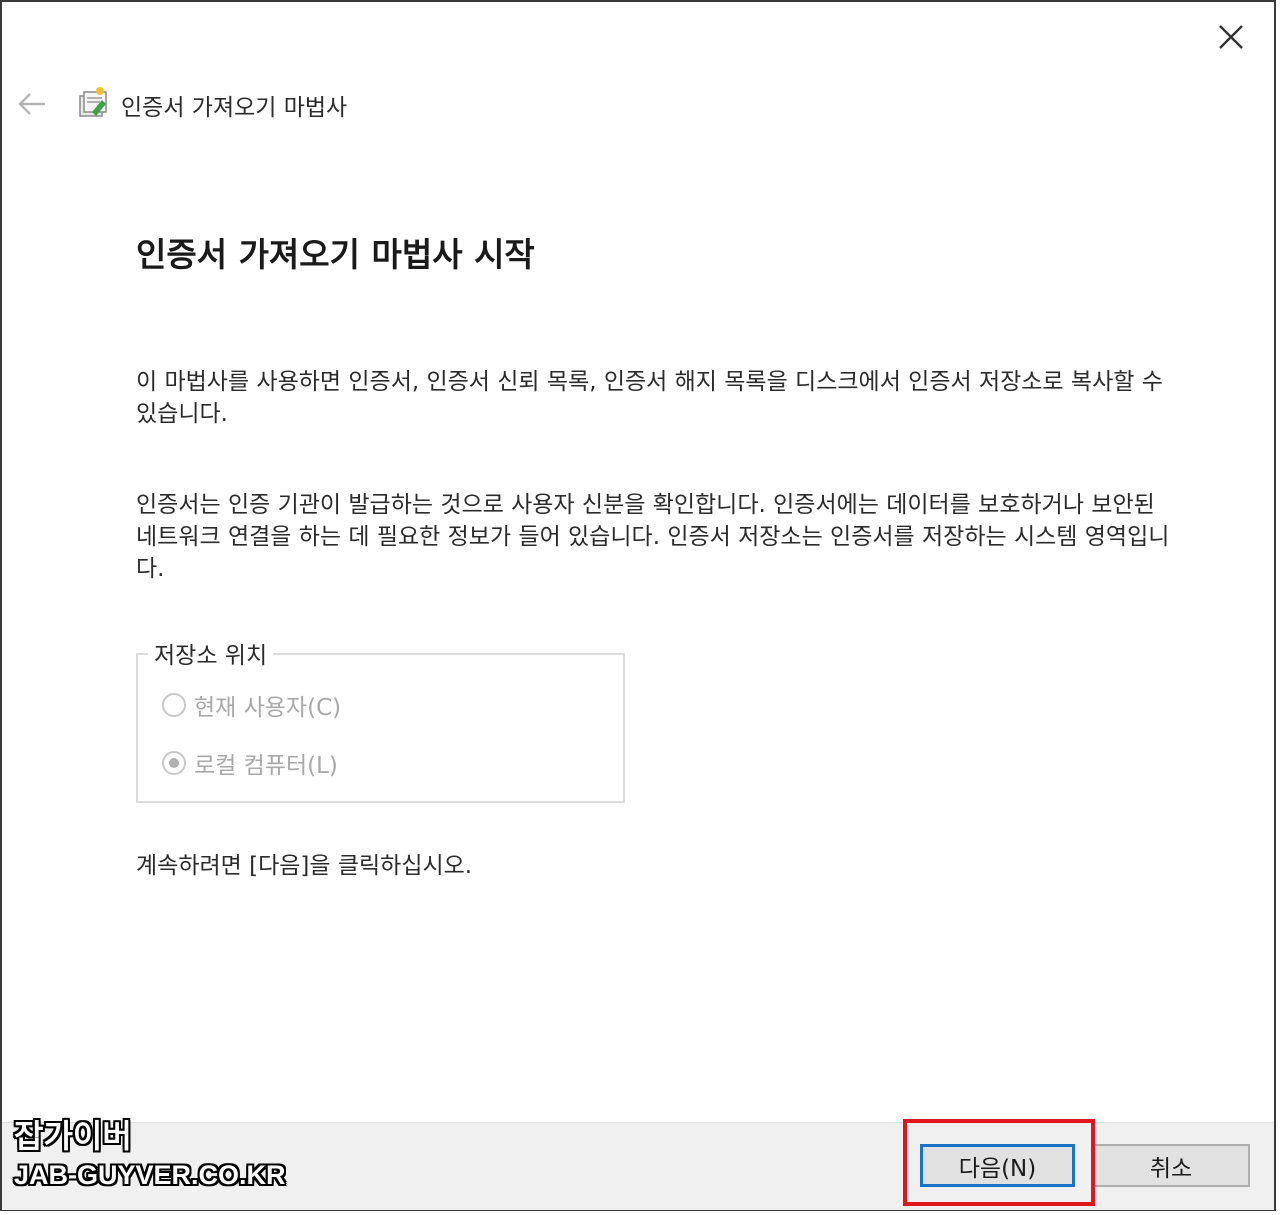 The image size is (1280, 1215). I want to click on cancel-button: 취소, so click(1171, 1165).